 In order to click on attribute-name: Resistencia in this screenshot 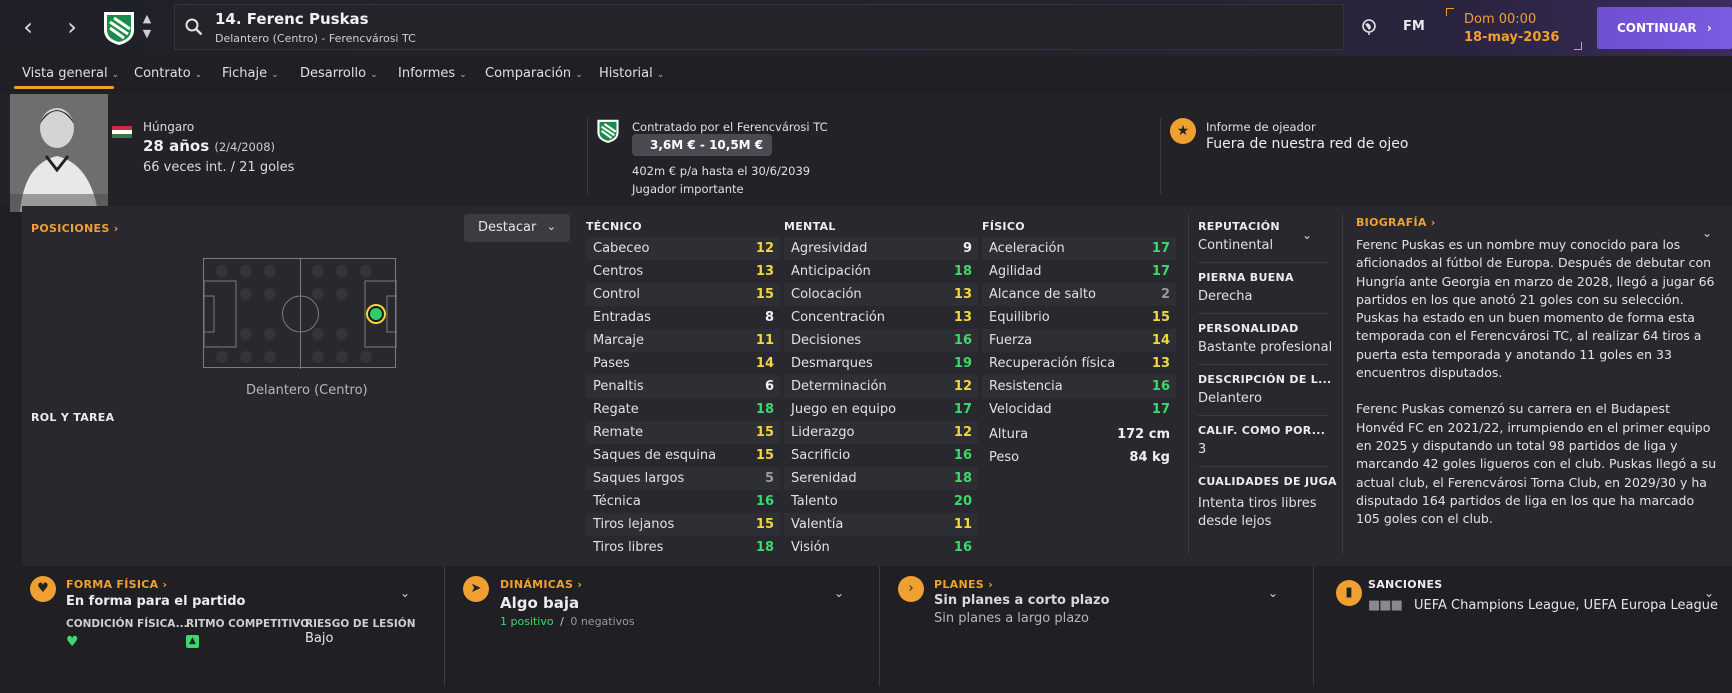, I will do `click(1026, 386)`.